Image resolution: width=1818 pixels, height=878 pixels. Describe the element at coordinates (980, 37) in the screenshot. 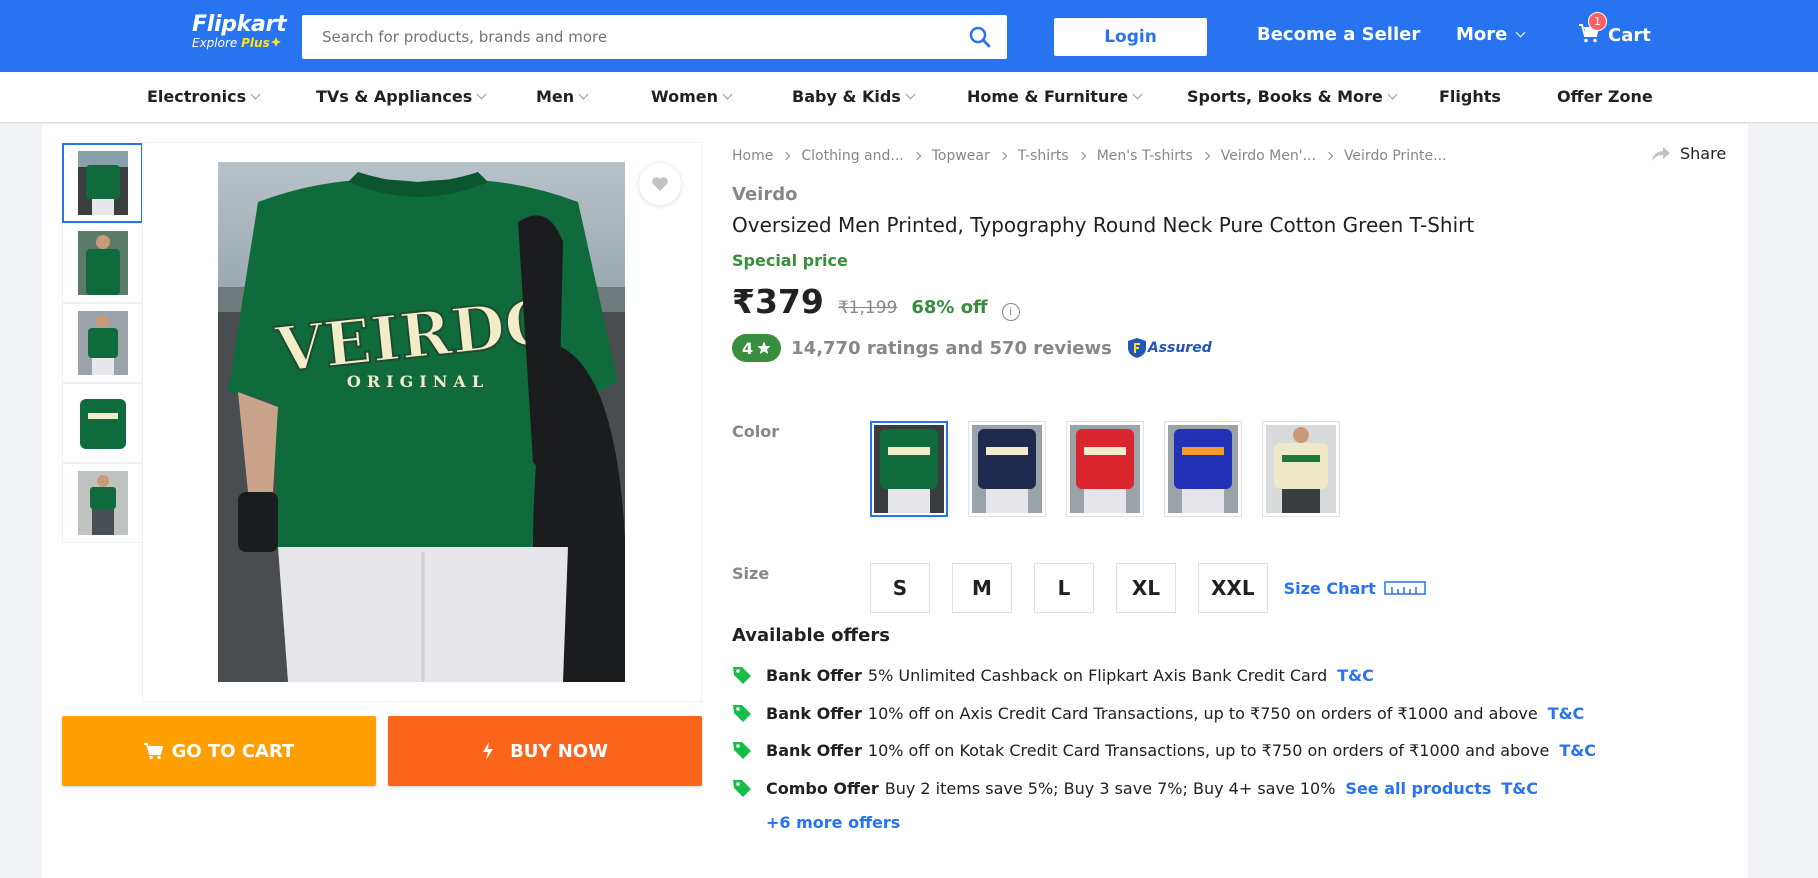

I see `search-icon` at that location.